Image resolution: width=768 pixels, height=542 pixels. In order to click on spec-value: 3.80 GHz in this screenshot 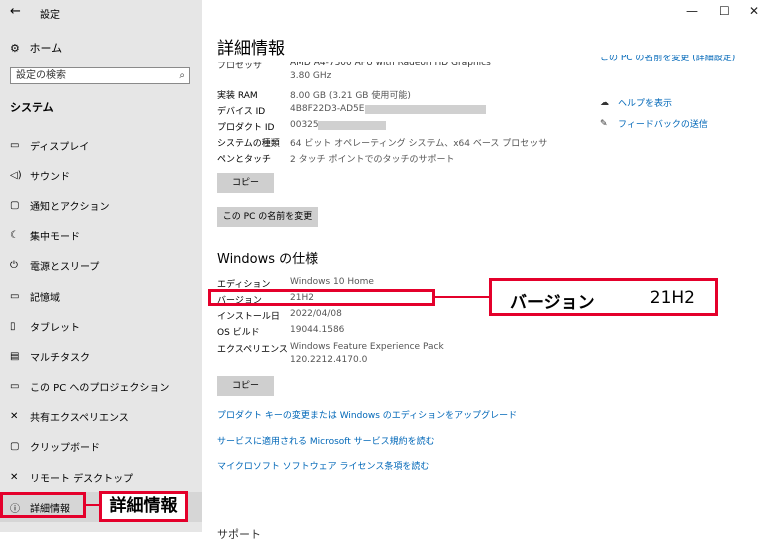, I will do `click(311, 76)`.